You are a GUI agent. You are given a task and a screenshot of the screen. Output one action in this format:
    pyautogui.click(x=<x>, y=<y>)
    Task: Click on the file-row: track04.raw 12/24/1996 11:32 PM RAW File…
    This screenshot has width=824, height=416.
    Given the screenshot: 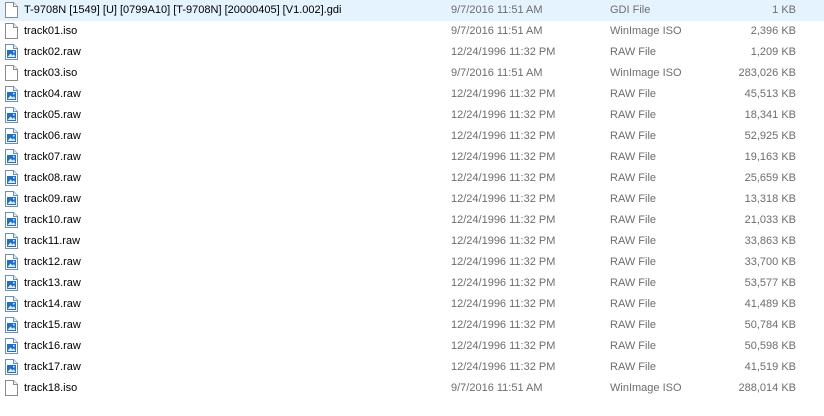 What is the action you would take?
    pyautogui.click(x=412, y=94)
    